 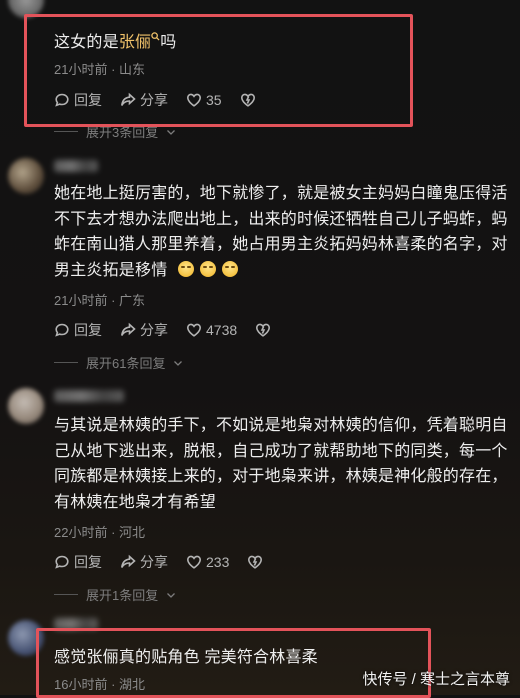 I want to click on comment-time: 22小时前, so click(x=81, y=532).